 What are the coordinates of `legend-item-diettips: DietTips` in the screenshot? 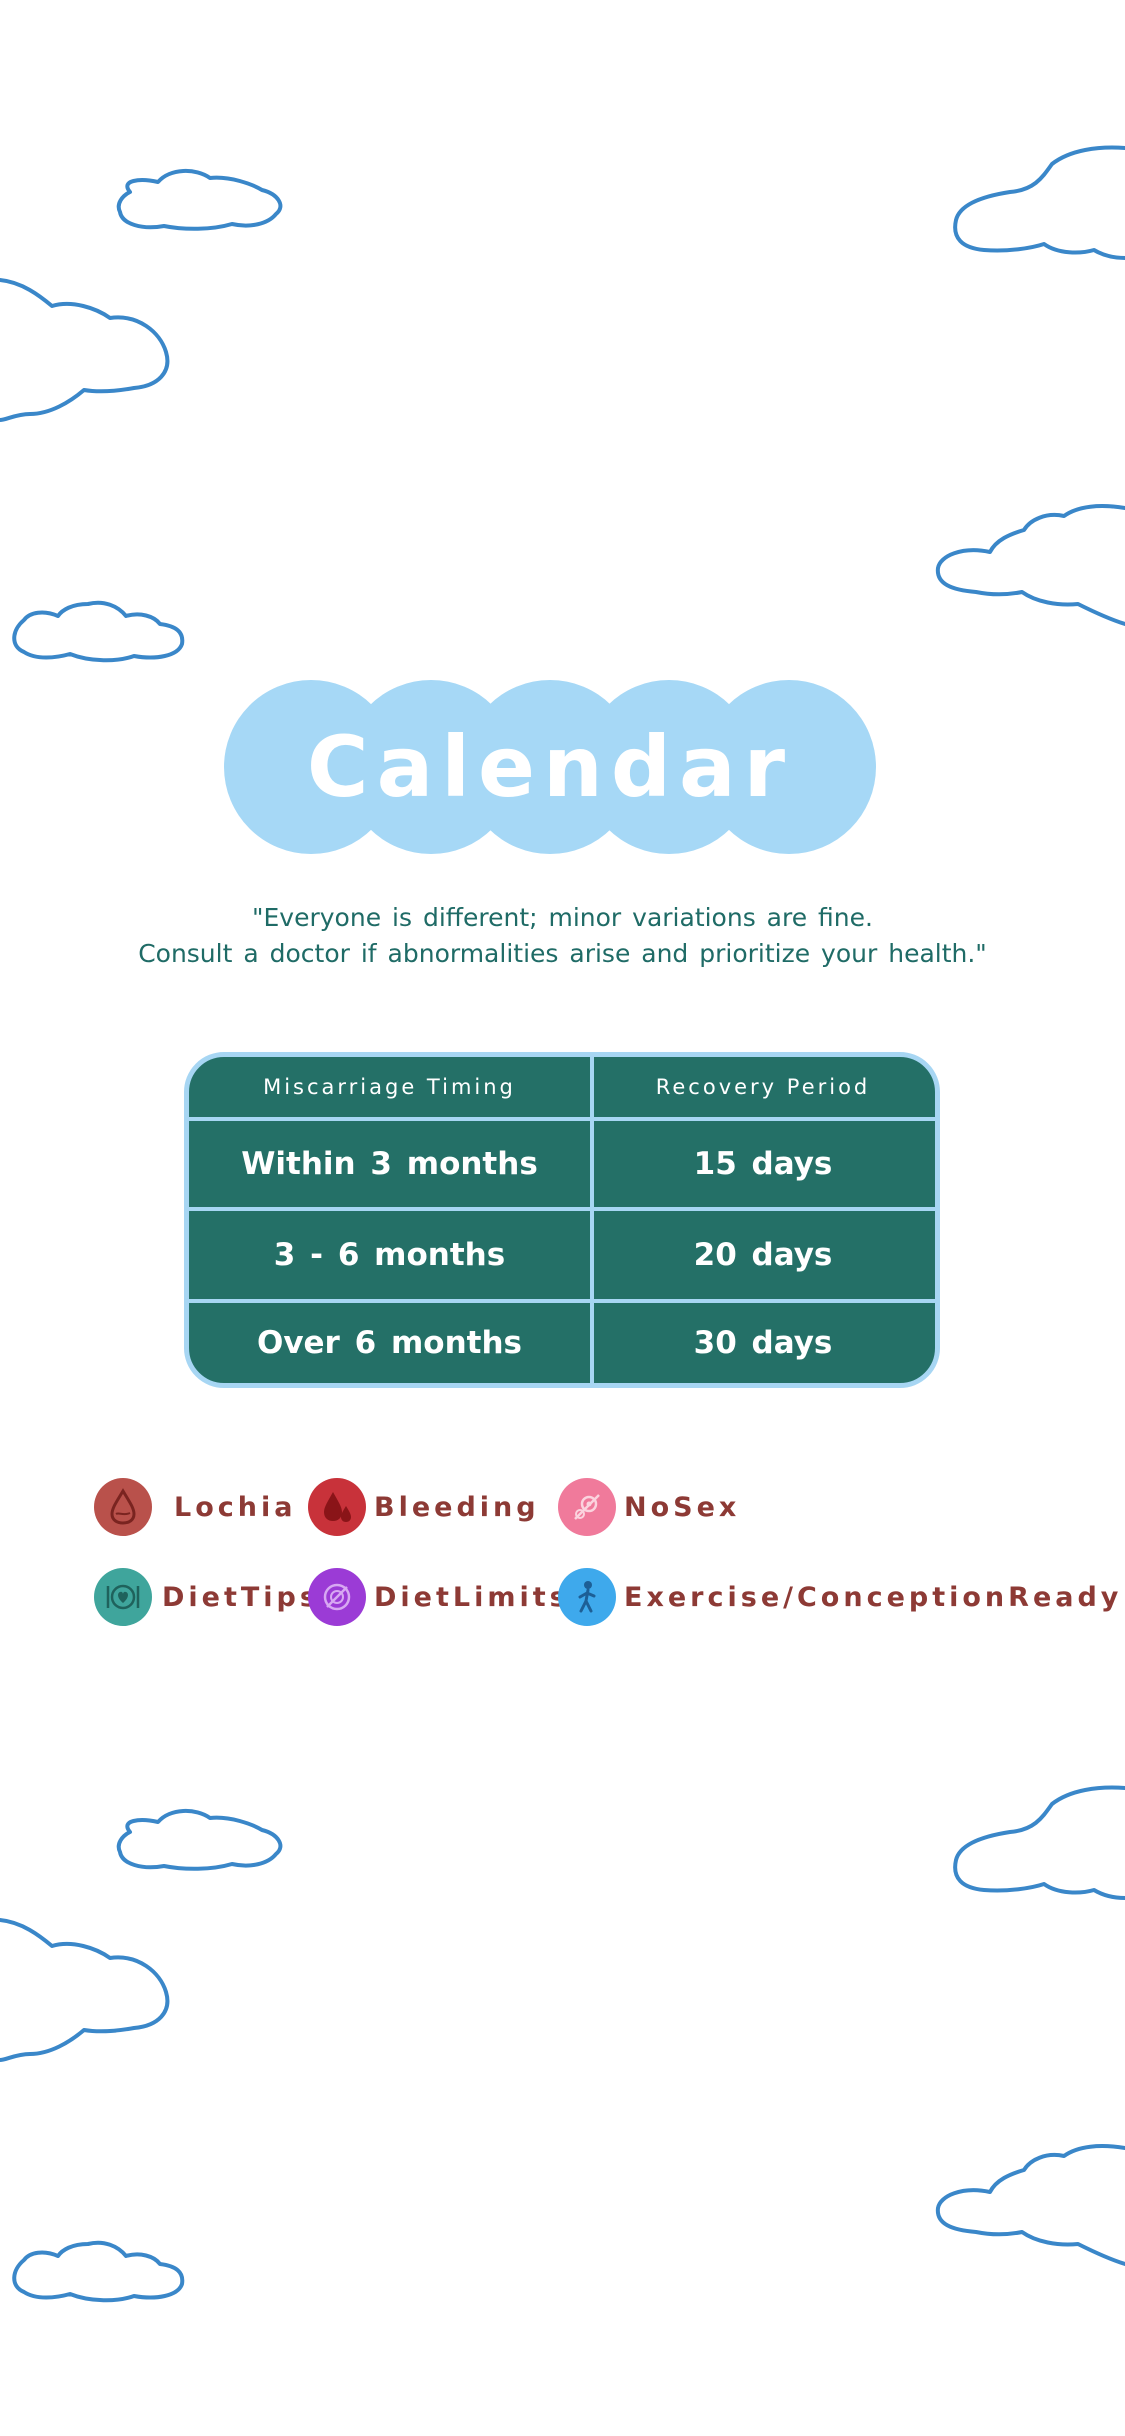 It's located at (207, 1597).